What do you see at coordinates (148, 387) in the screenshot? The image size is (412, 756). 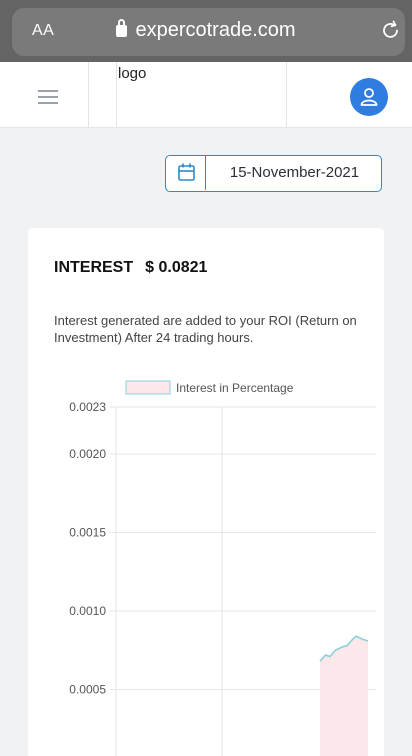 I see `legend-swatch` at bounding box center [148, 387].